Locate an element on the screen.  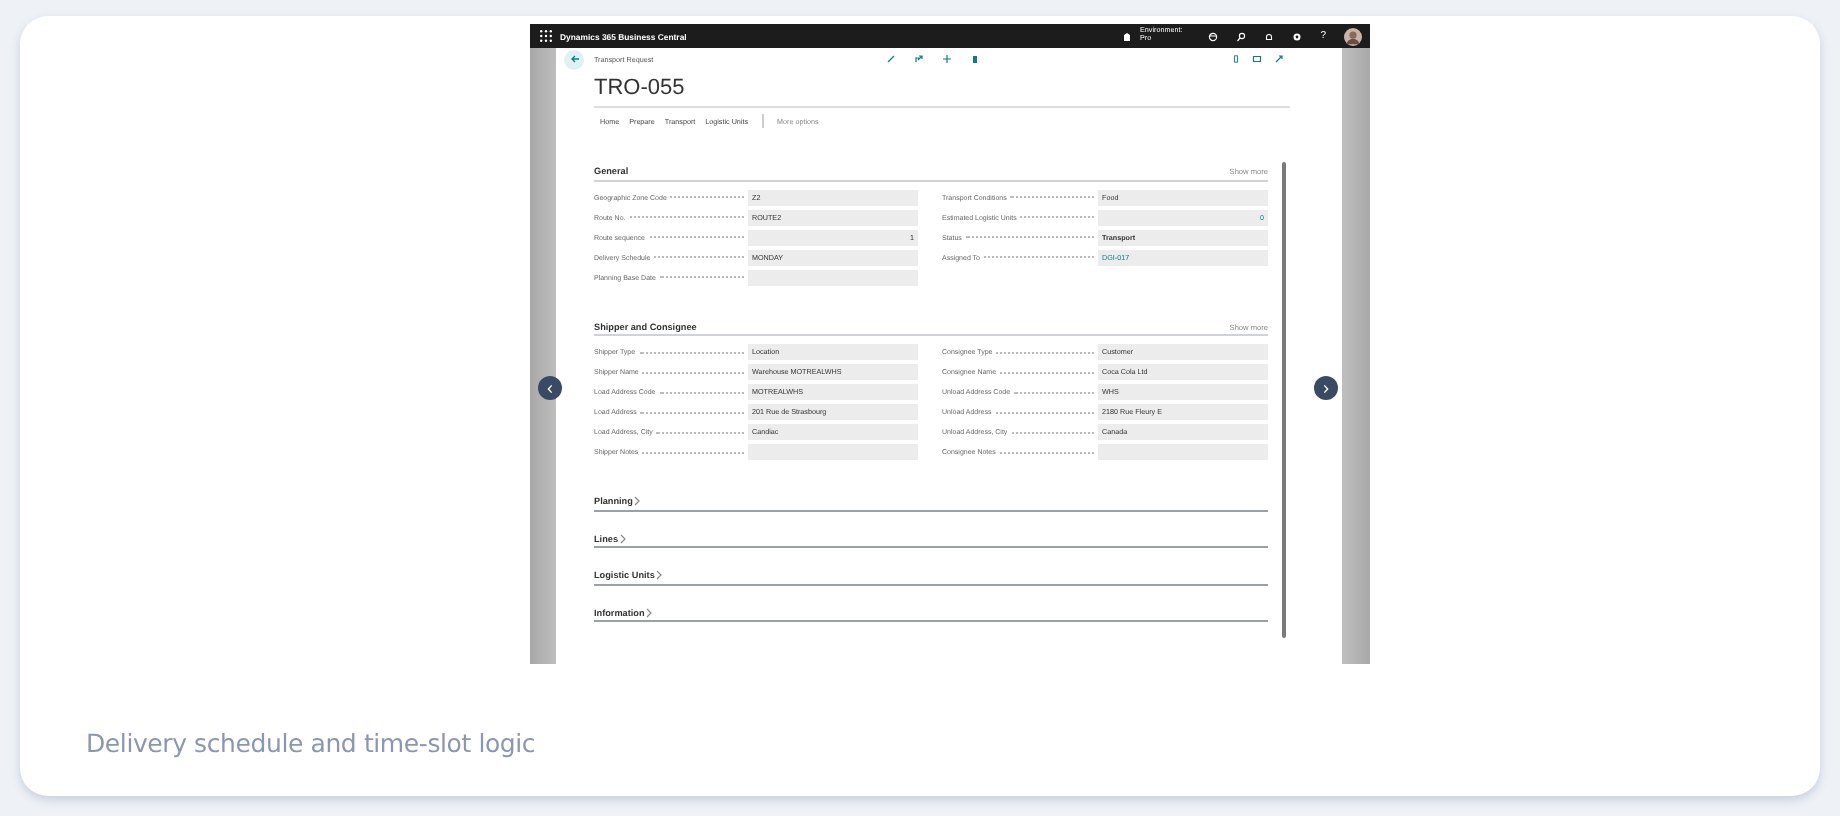
previous-button is located at coordinates (550, 388).